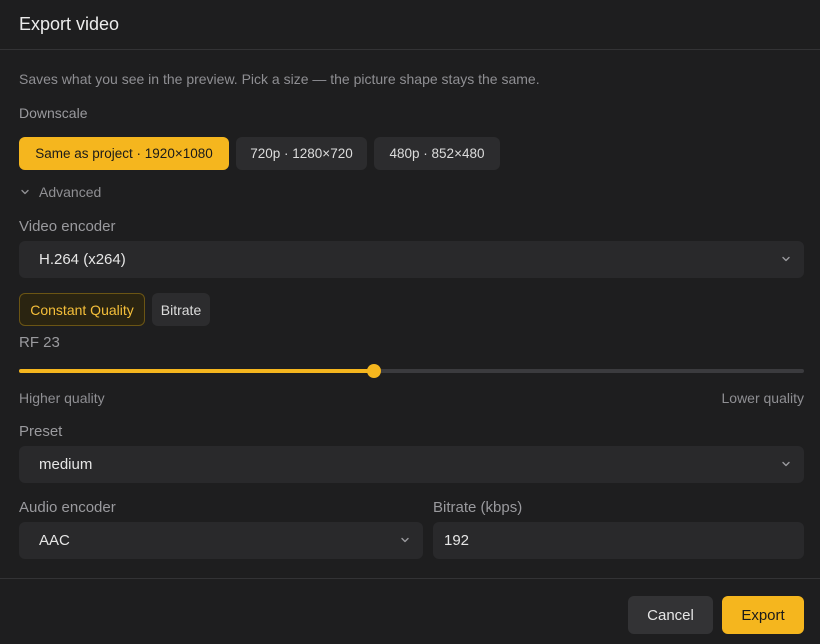  Describe the element at coordinates (196, 371) in the screenshot. I see `slider-fill` at that location.